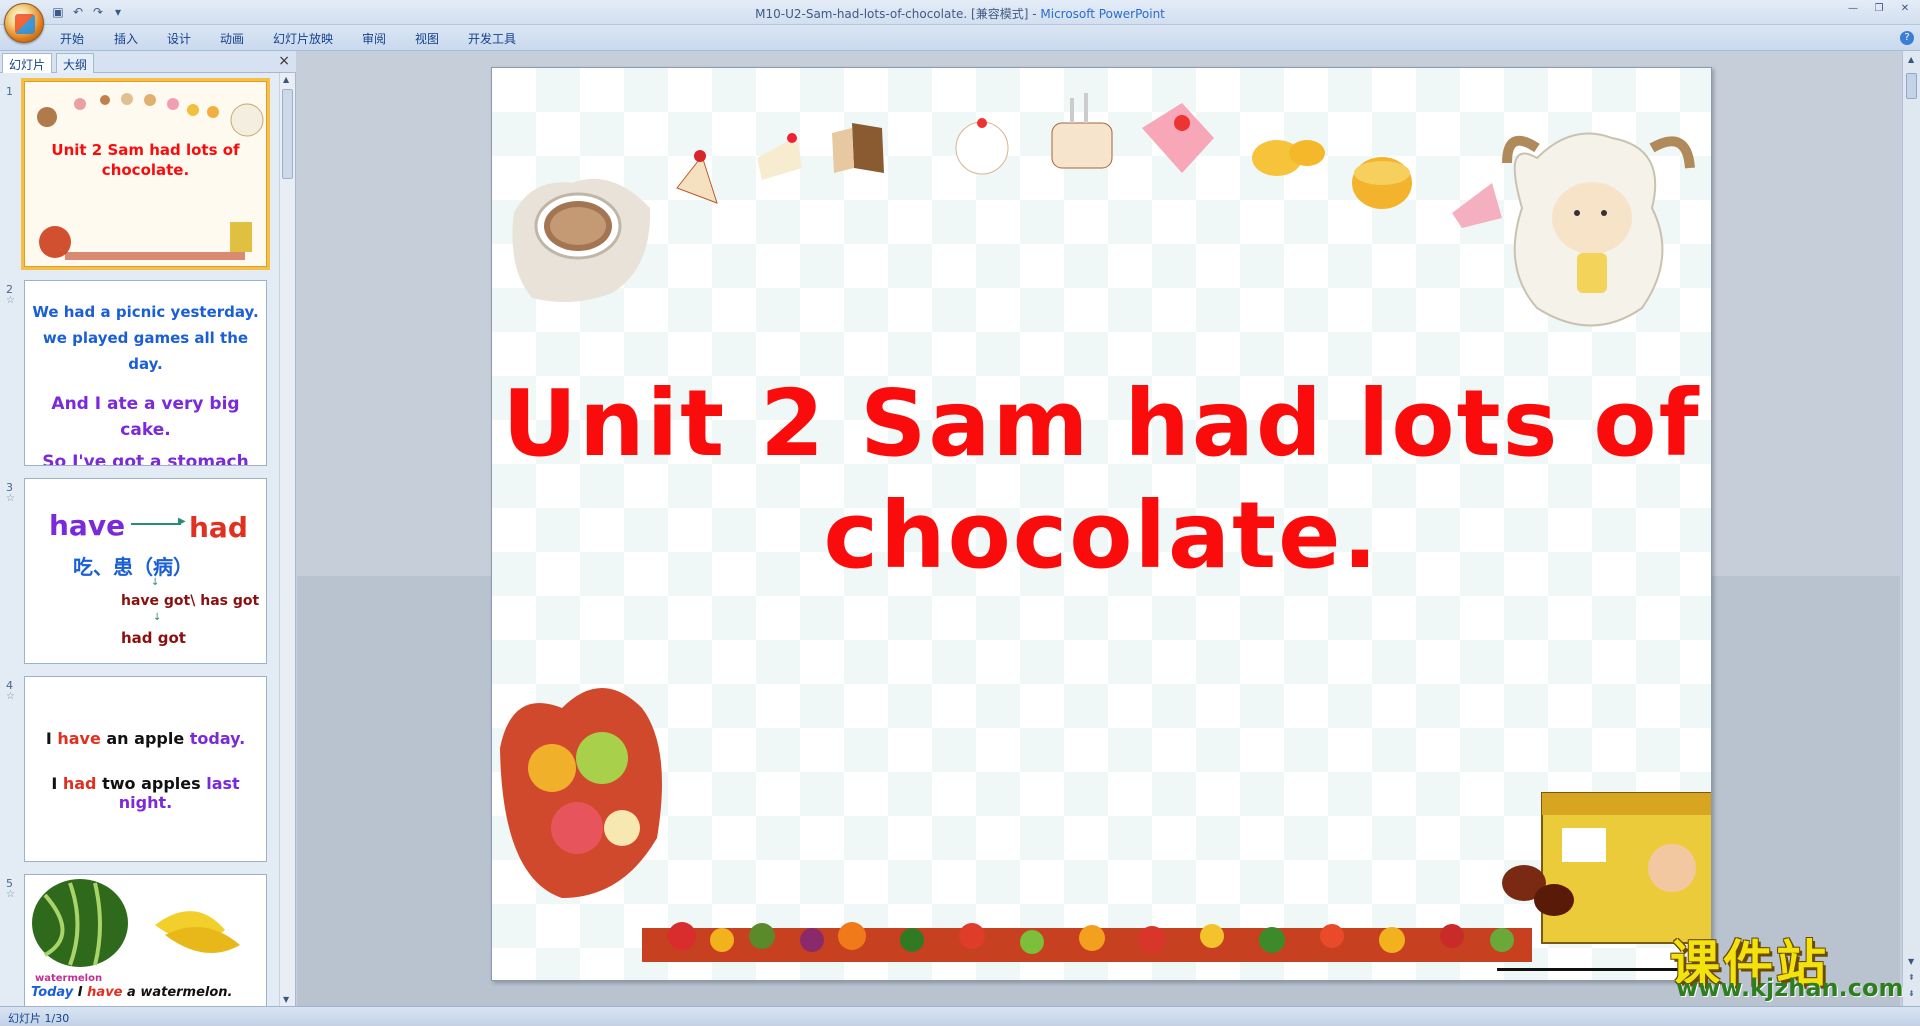  What do you see at coordinates (57, 783) in the screenshot?
I see `thumb4-text: I` at bounding box center [57, 783].